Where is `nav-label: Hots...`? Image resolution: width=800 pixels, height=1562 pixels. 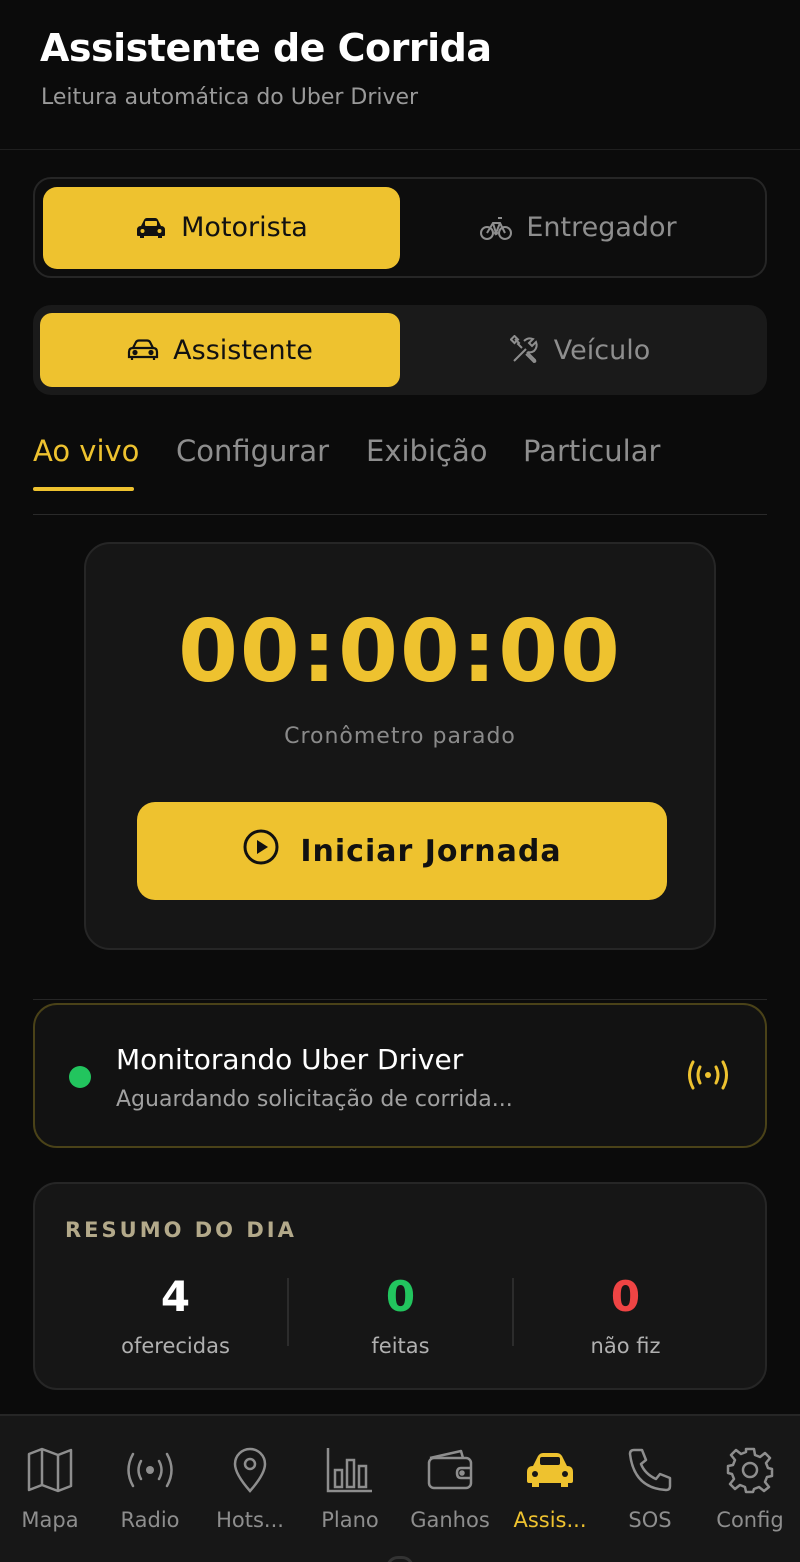 nav-label: Hots... is located at coordinates (250, 1520).